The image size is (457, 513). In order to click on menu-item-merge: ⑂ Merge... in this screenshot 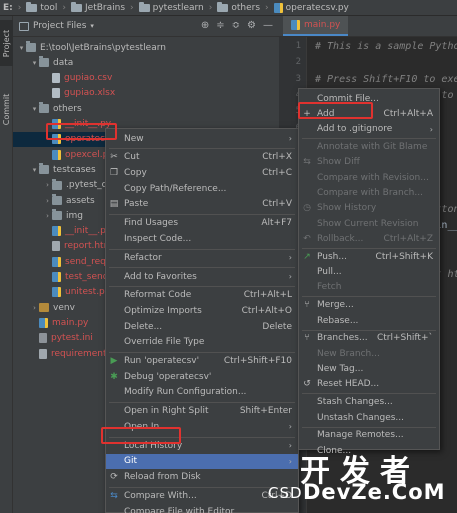, I will do `click(369, 305)`.